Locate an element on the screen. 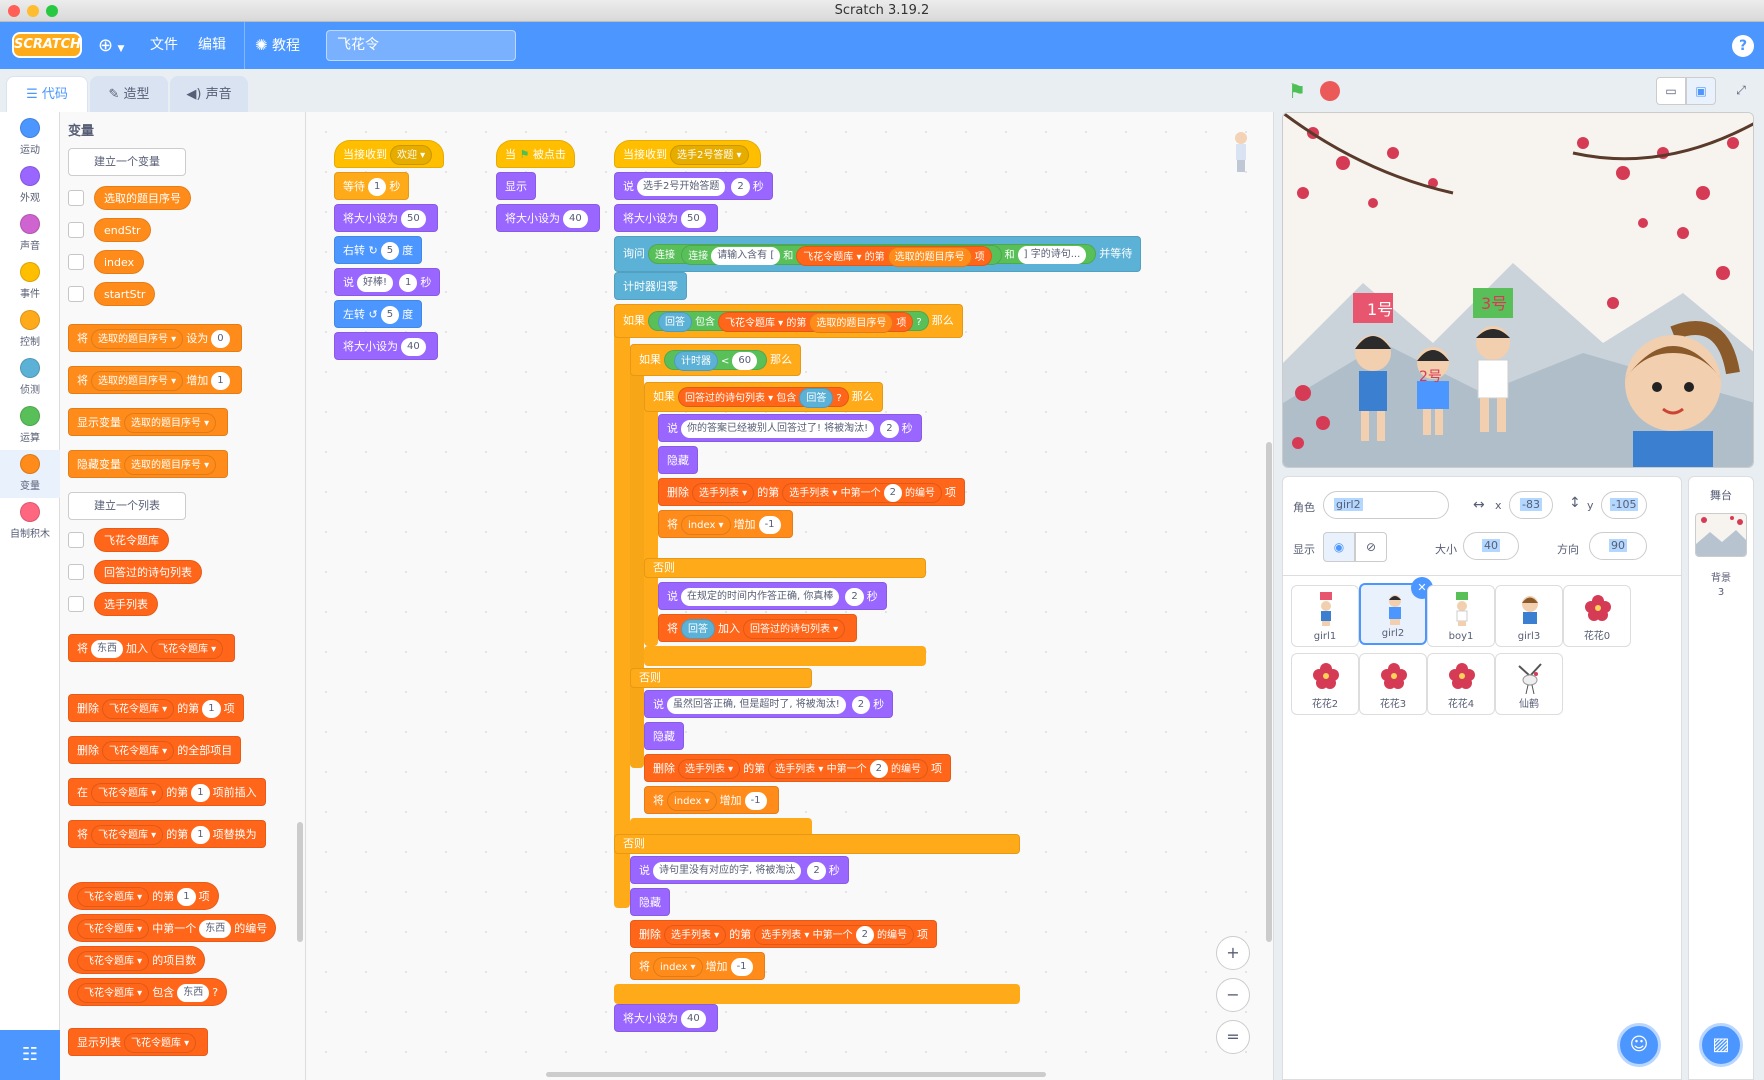 The image size is (1764, 1080). sprite-thumb-girl1: girl1 is located at coordinates (1325, 616).